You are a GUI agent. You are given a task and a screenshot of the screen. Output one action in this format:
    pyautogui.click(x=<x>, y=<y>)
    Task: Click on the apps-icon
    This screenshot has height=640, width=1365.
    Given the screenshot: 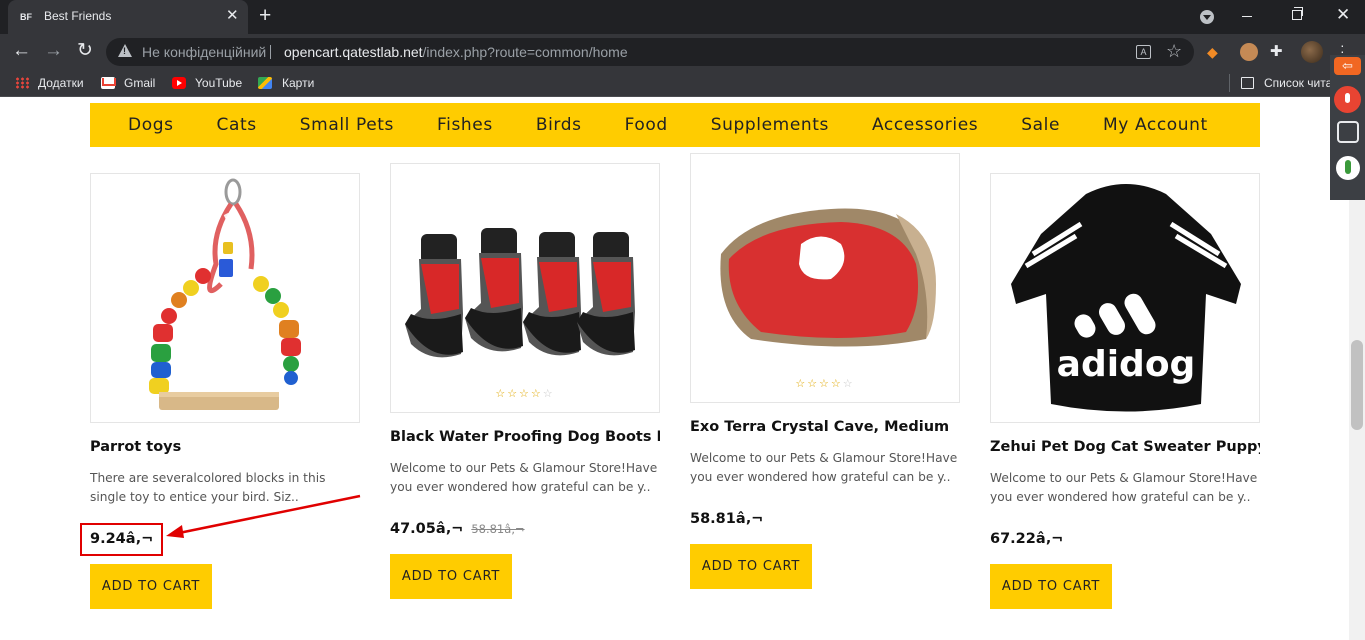 What is the action you would take?
    pyautogui.click(x=22, y=83)
    